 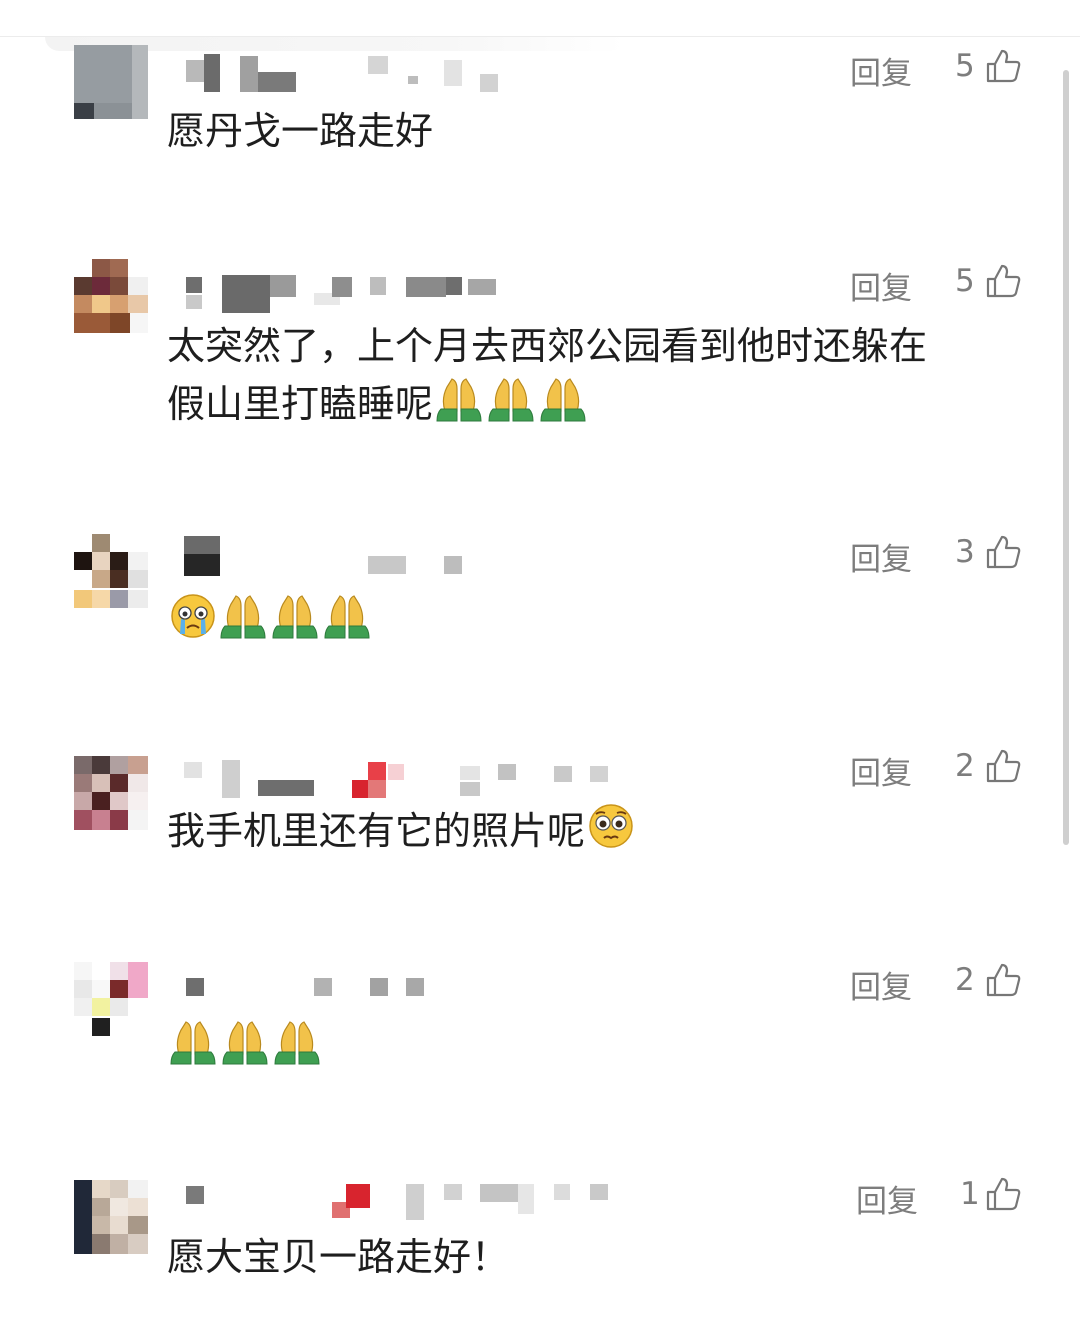 What do you see at coordinates (611, 826) in the screenshot?
I see `pleading-face-emoji` at bounding box center [611, 826].